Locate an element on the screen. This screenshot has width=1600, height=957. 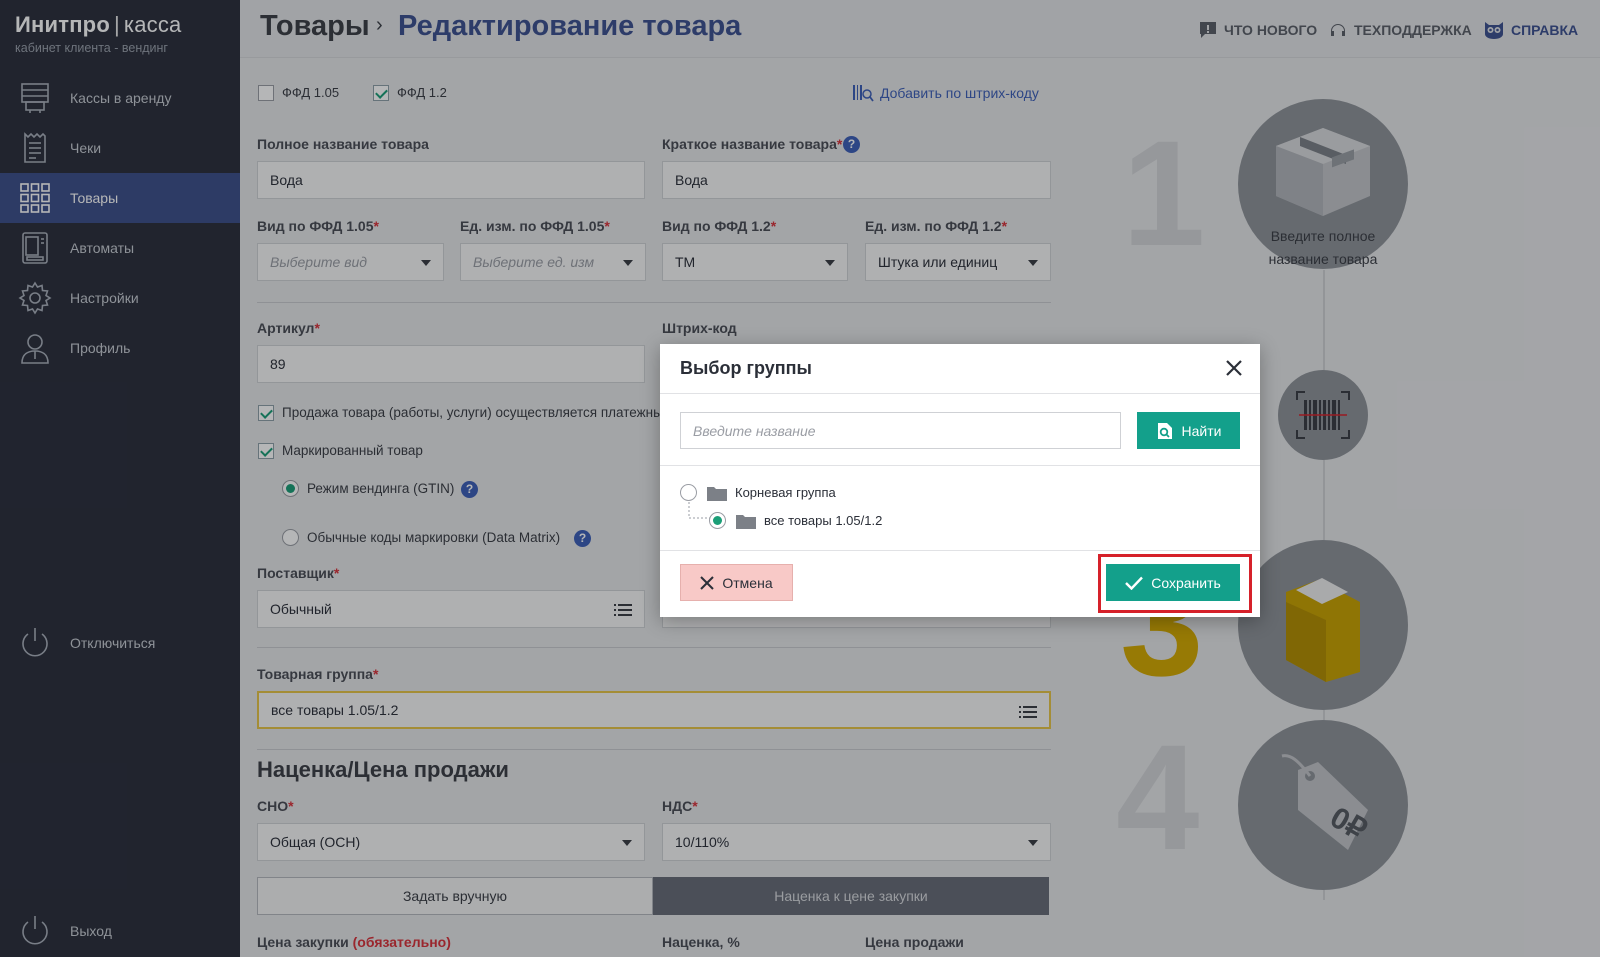
search-document-icon is located at coordinates (1164, 430).